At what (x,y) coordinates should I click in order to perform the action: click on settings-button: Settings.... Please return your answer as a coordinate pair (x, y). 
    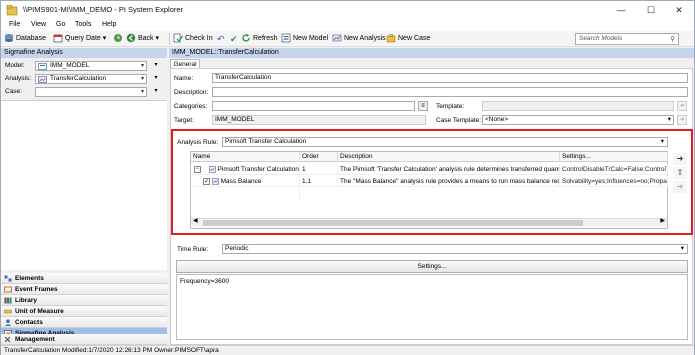
    Looking at the image, I should click on (432, 266).